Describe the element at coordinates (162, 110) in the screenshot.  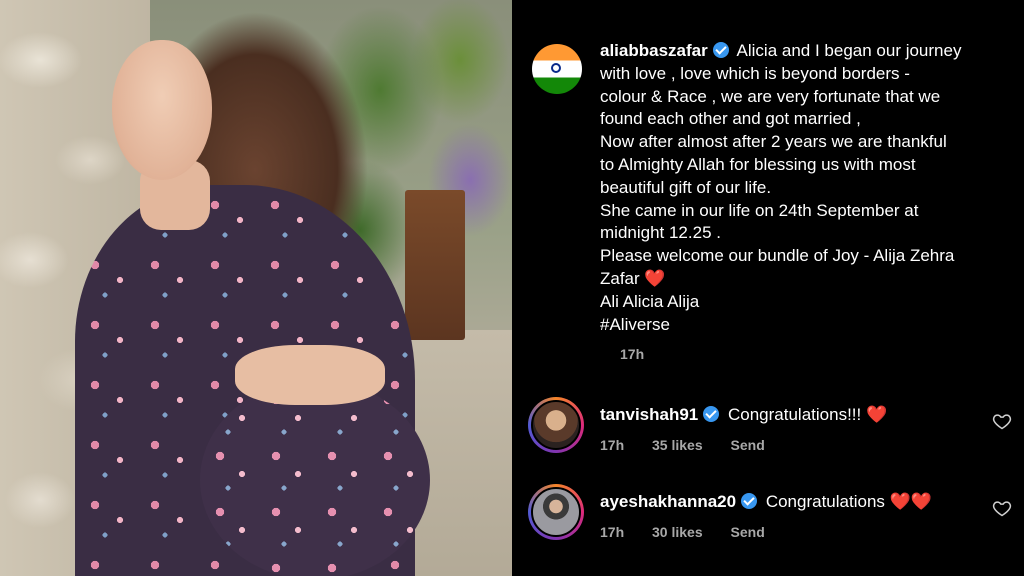
I see `woman-face` at that location.